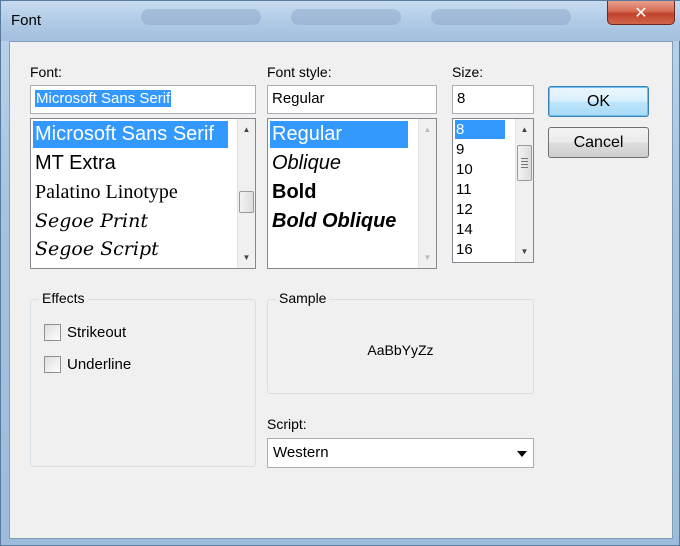  What do you see at coordinates (298, 98) in the screenshot?
I see `font-style-value: Regular` at bounding box center [298, 98].